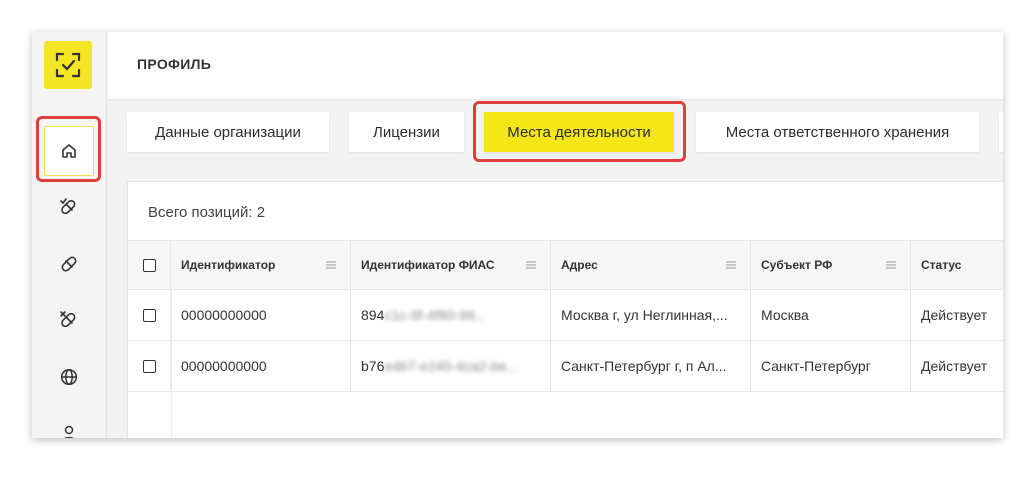 This screenshot has width=1035, height=490. I want to click on sidebar-item-pill, so click(69, 264).